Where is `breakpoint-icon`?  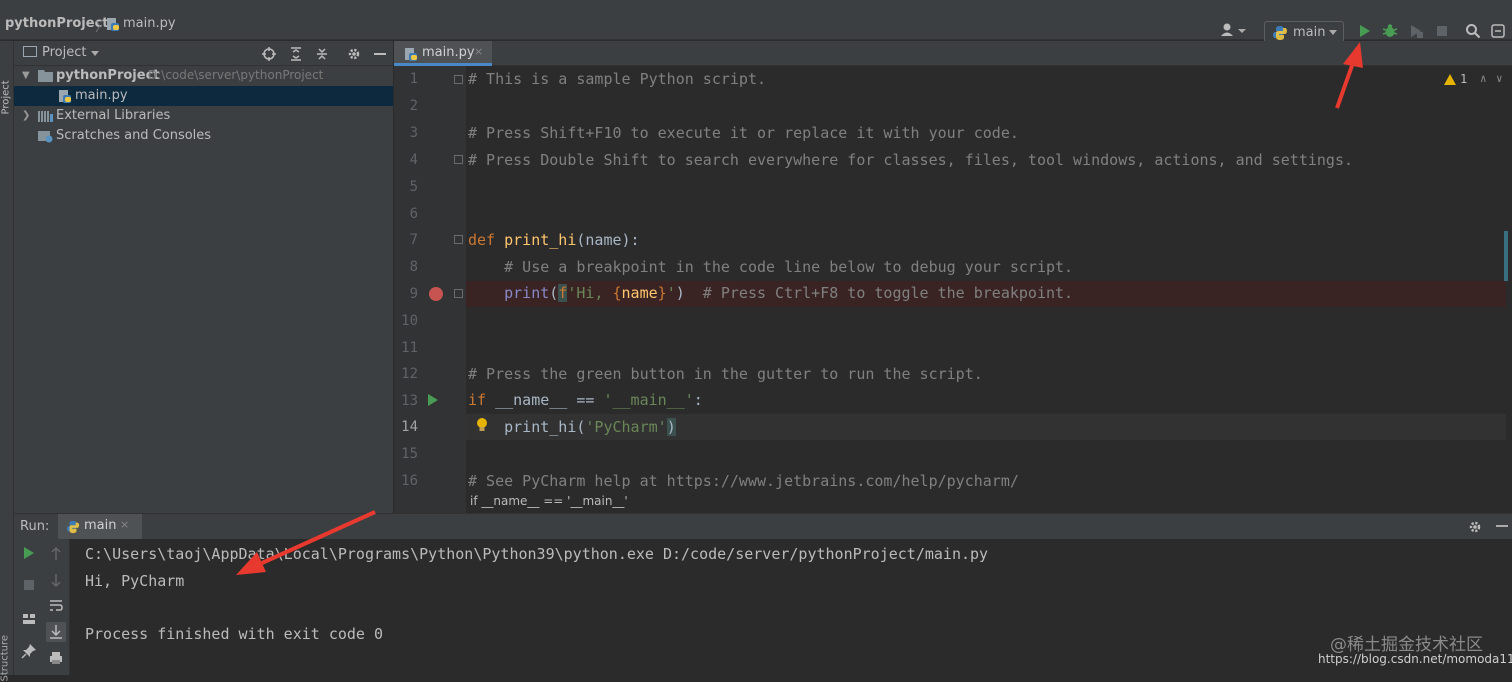 breakpoint-icon is located at coordinates (436, 294).